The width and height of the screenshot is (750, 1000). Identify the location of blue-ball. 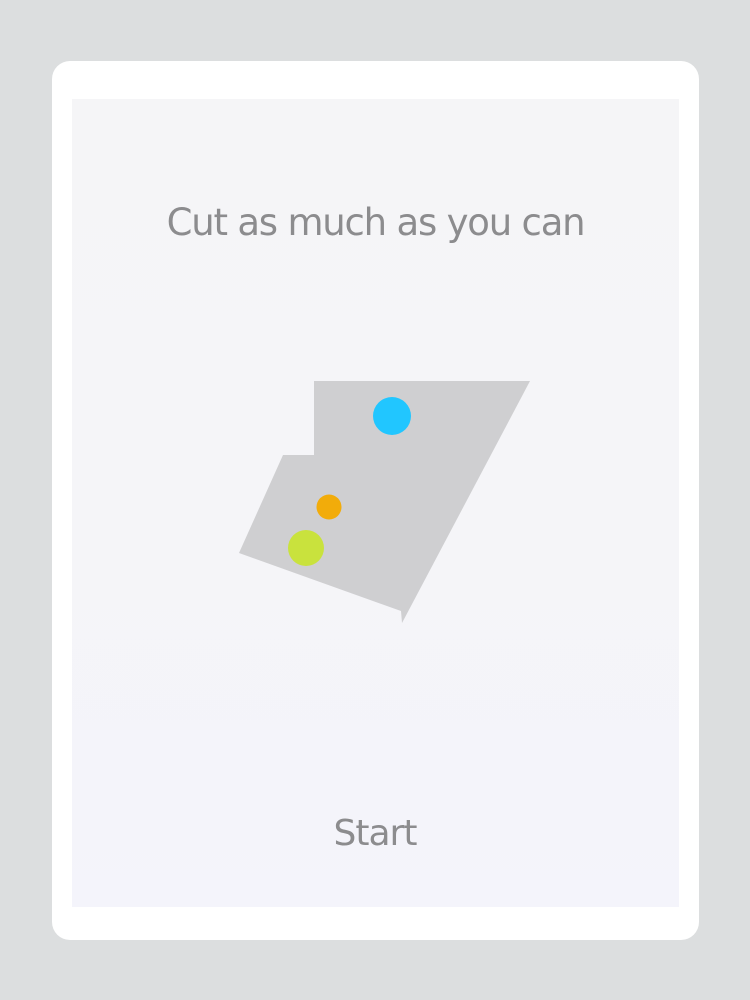
(392, 416).